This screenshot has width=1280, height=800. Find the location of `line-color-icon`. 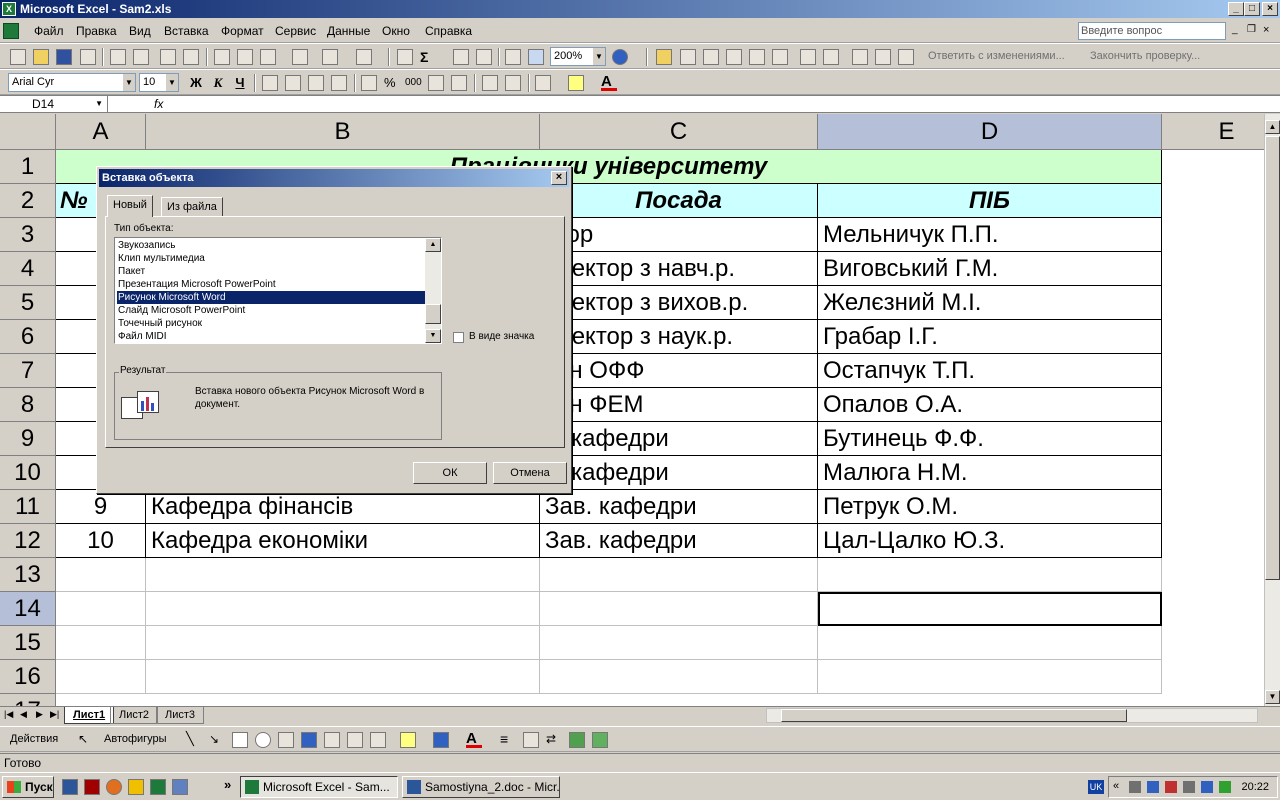

line-color-icon is located at coordinates (441, 740).